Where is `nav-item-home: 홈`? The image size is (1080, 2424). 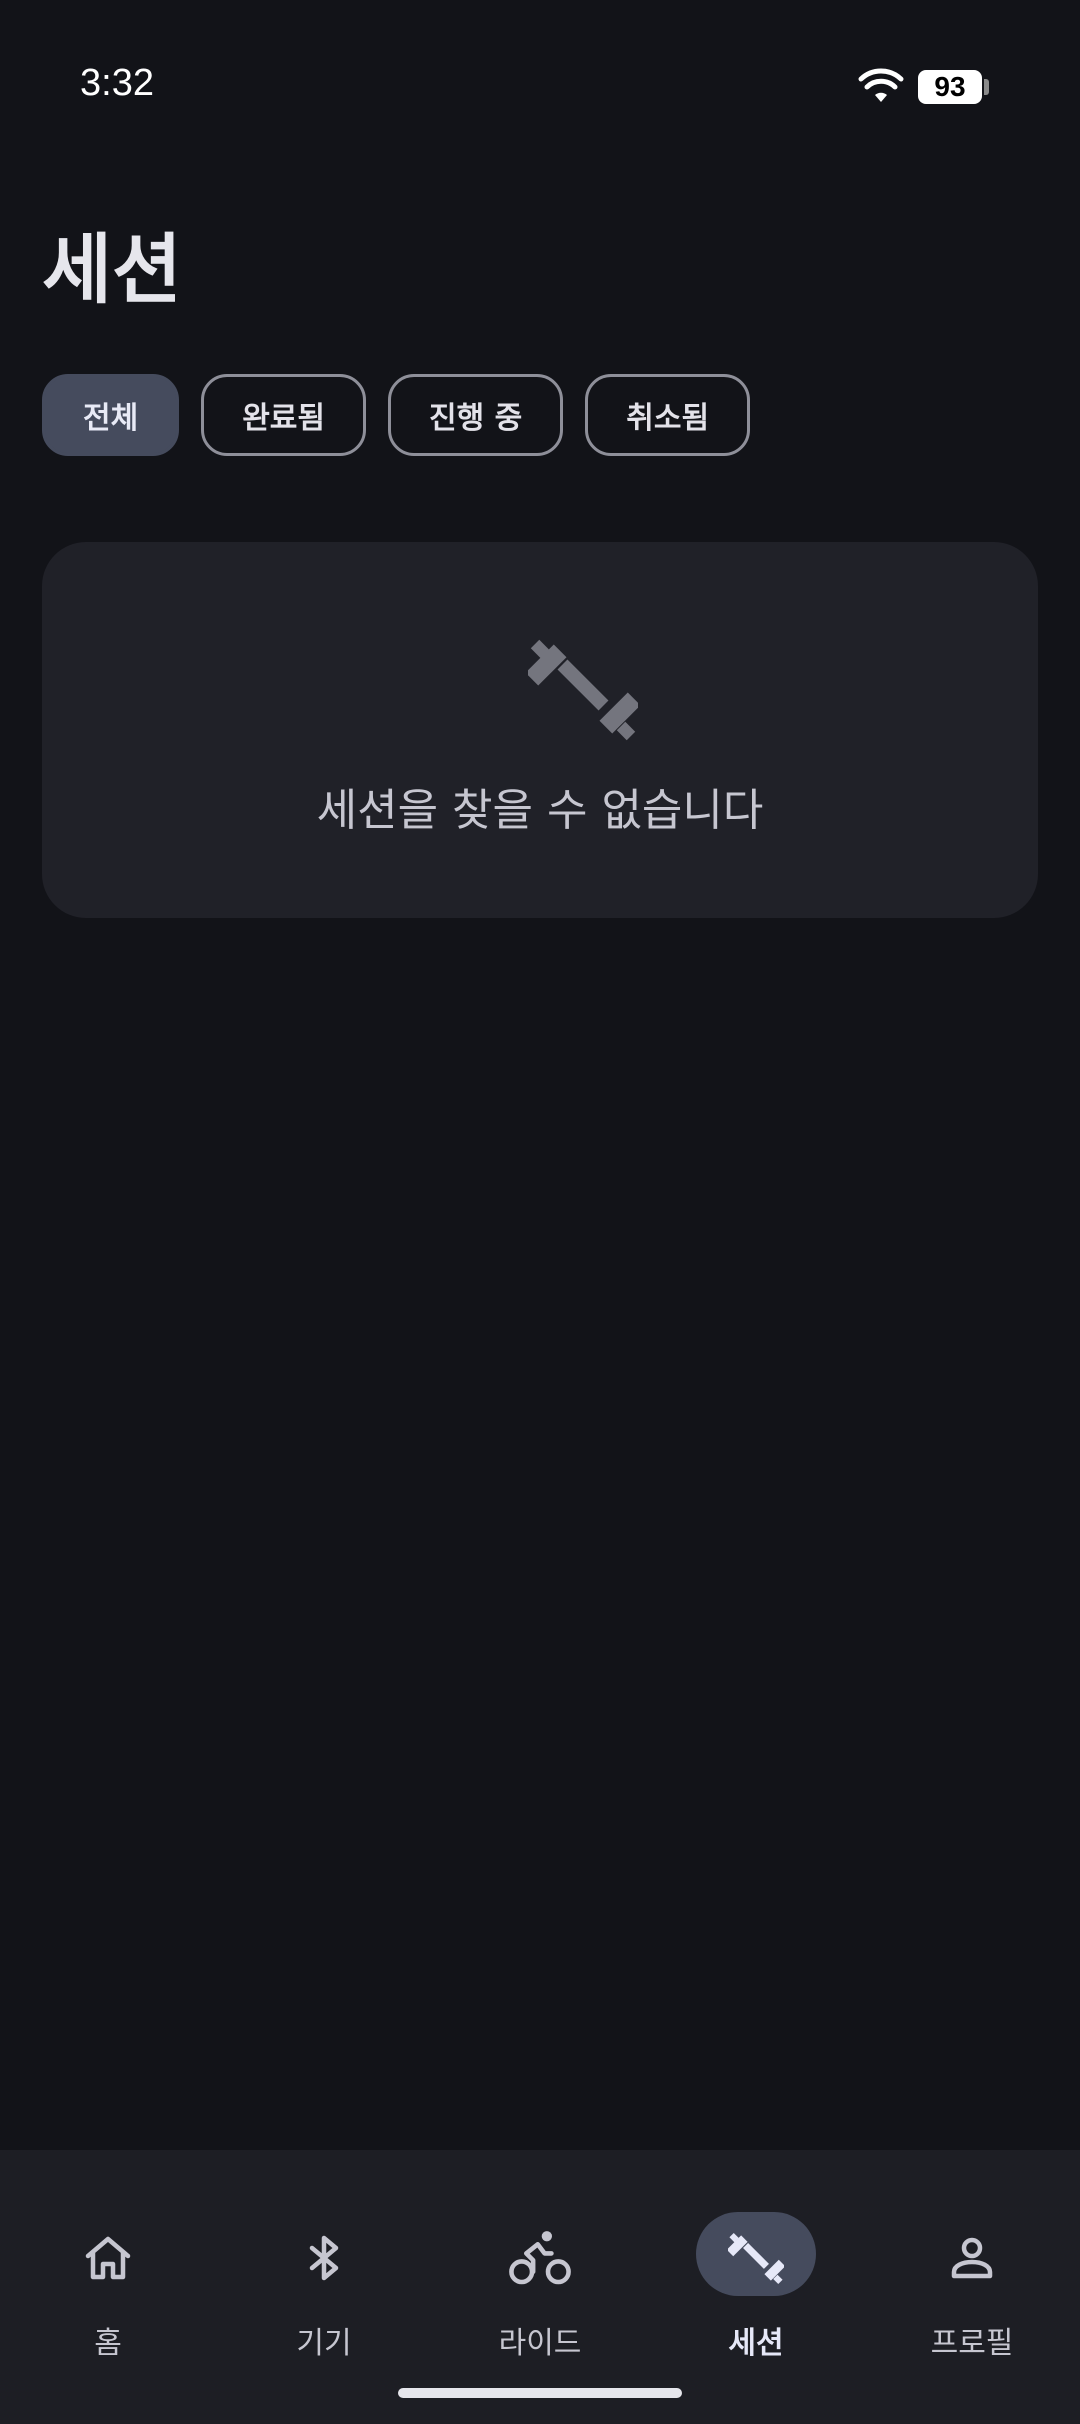
nav-item-home: 홈 is located at coordinates (108, 2270).